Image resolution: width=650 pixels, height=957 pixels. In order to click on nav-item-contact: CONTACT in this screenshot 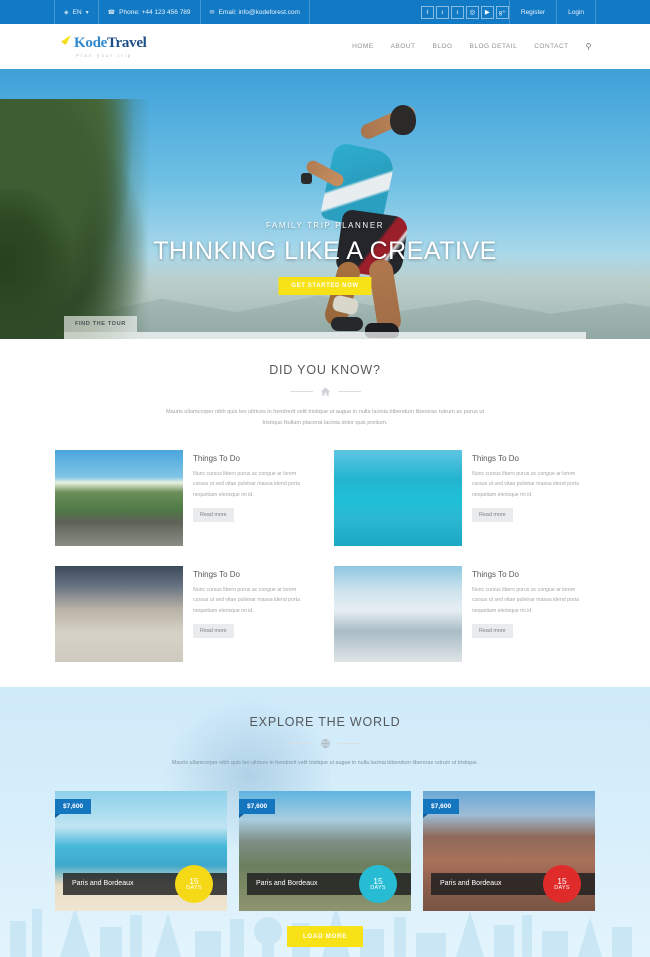, I will do `click(551, 46)`.